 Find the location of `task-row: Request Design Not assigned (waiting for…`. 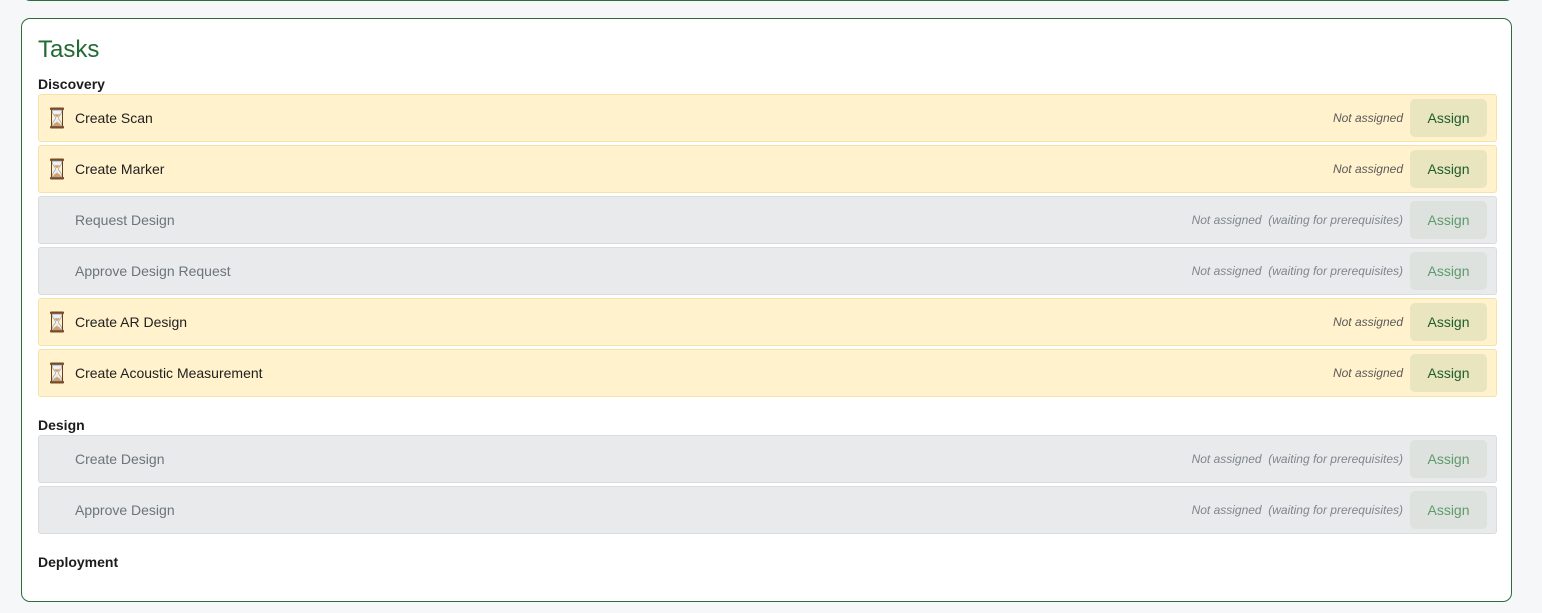

task-row: Request Design Not assigned (waiting for… is located at coordinates (767, 220).